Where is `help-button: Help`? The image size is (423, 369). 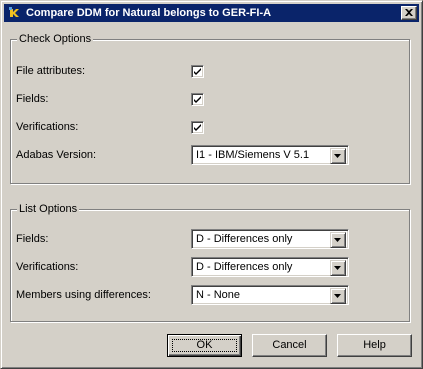 help-button: Help is located at coordinates (374, 345).